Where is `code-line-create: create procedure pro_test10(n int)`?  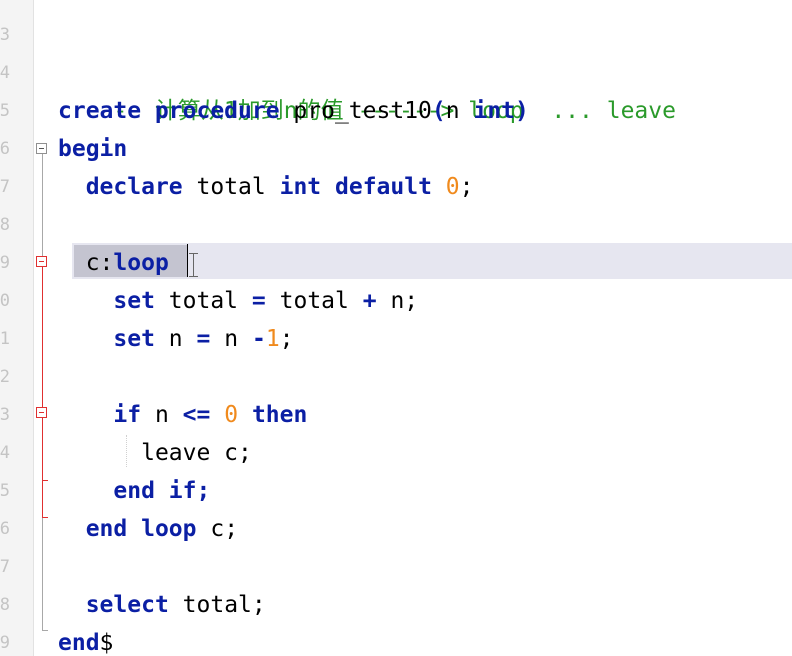 code-line-create: create procedure pro_test10(n int) is located at coordinates (293, 111).